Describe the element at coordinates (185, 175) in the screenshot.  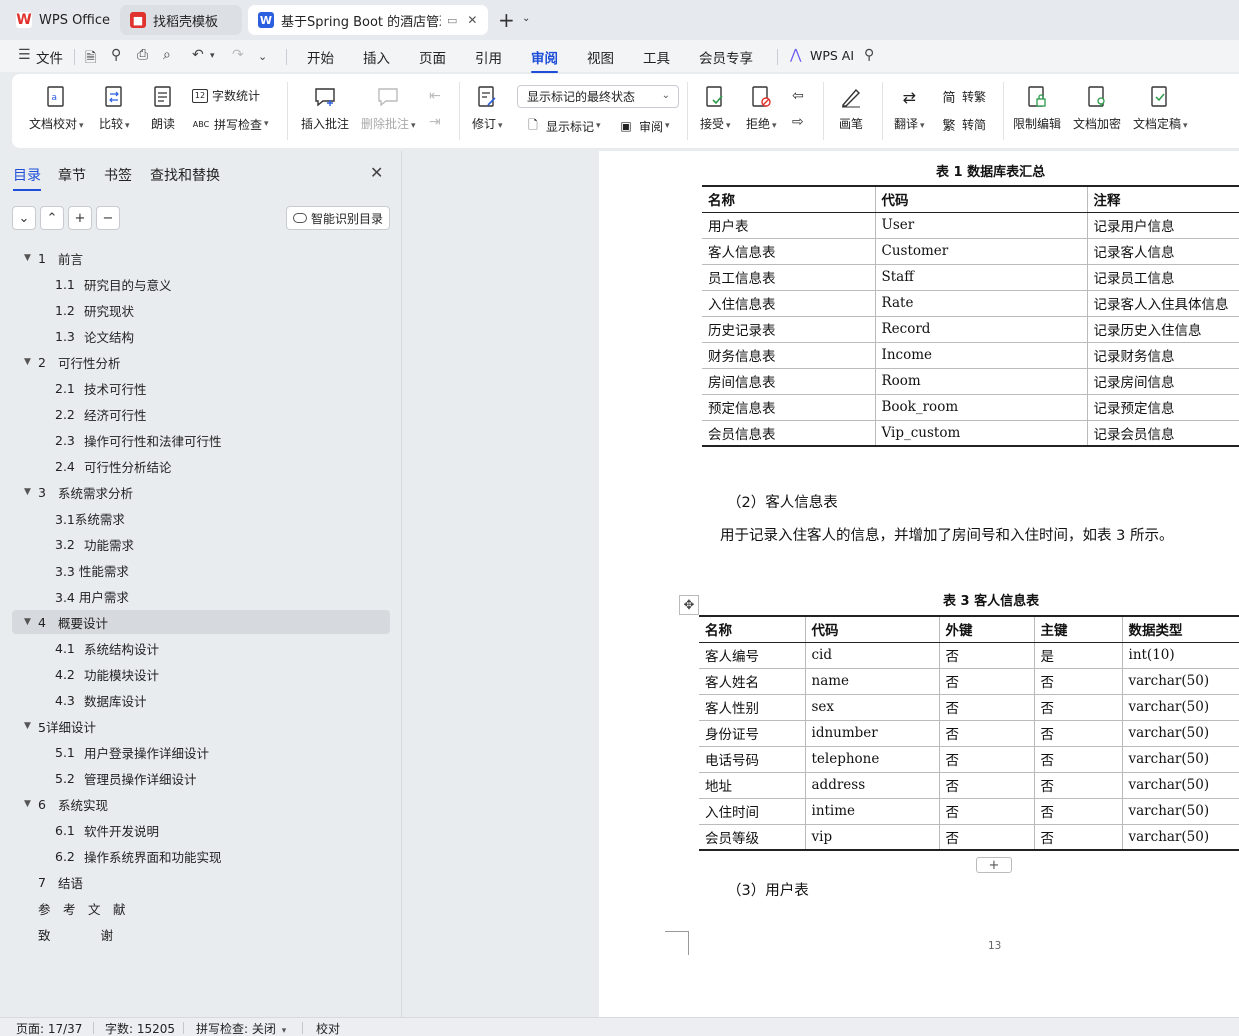
I see `tab-find-replace: 查找和替换` at that location.